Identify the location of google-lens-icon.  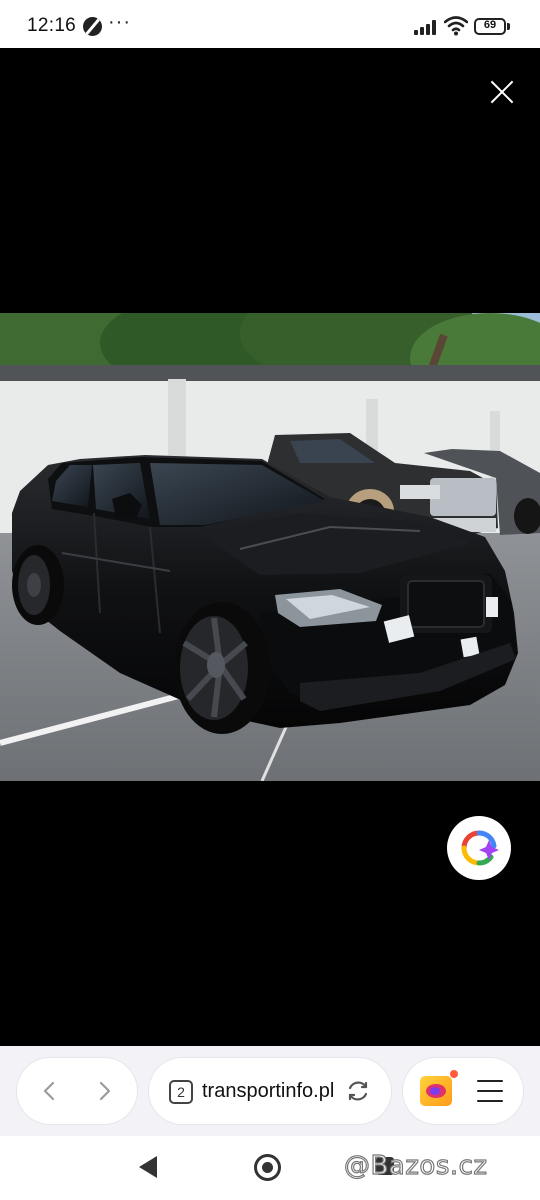
(480, 848).